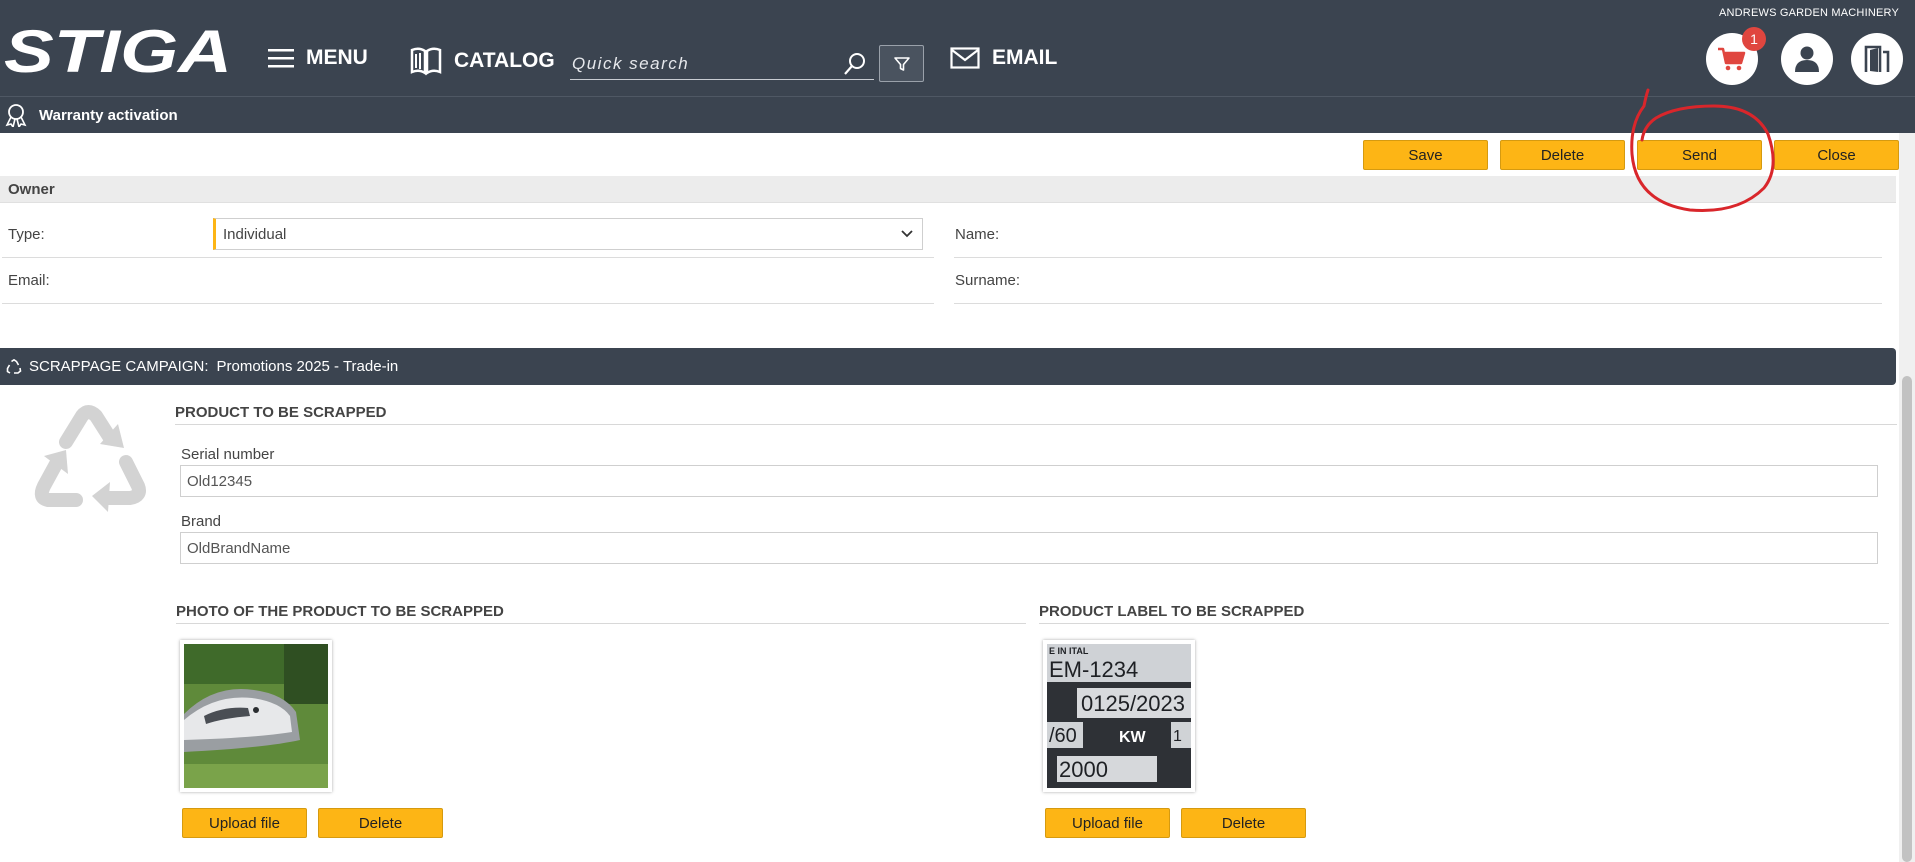 The image size is (1915, 862). I want to click on cart-count-badge: 1, so click(1754, 39).